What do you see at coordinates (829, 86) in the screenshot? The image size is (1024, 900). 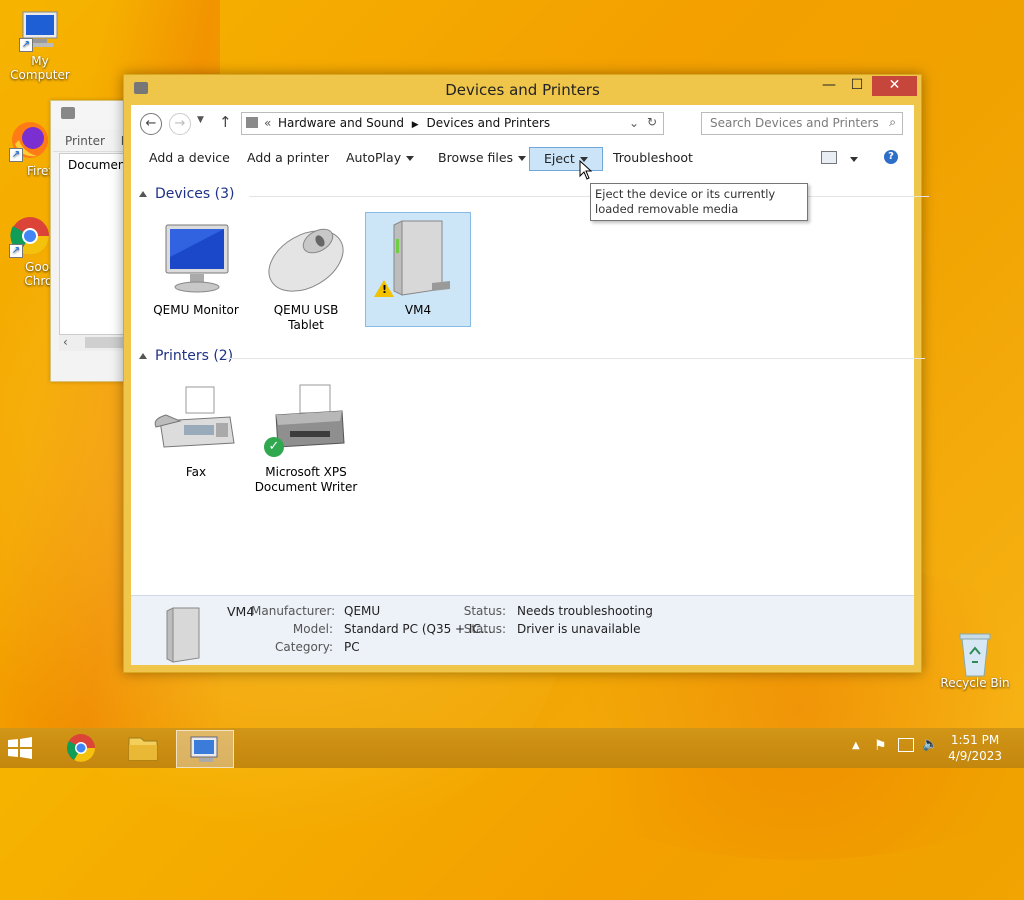 I see `minimize-button: —` at bounding box center [829, 86].